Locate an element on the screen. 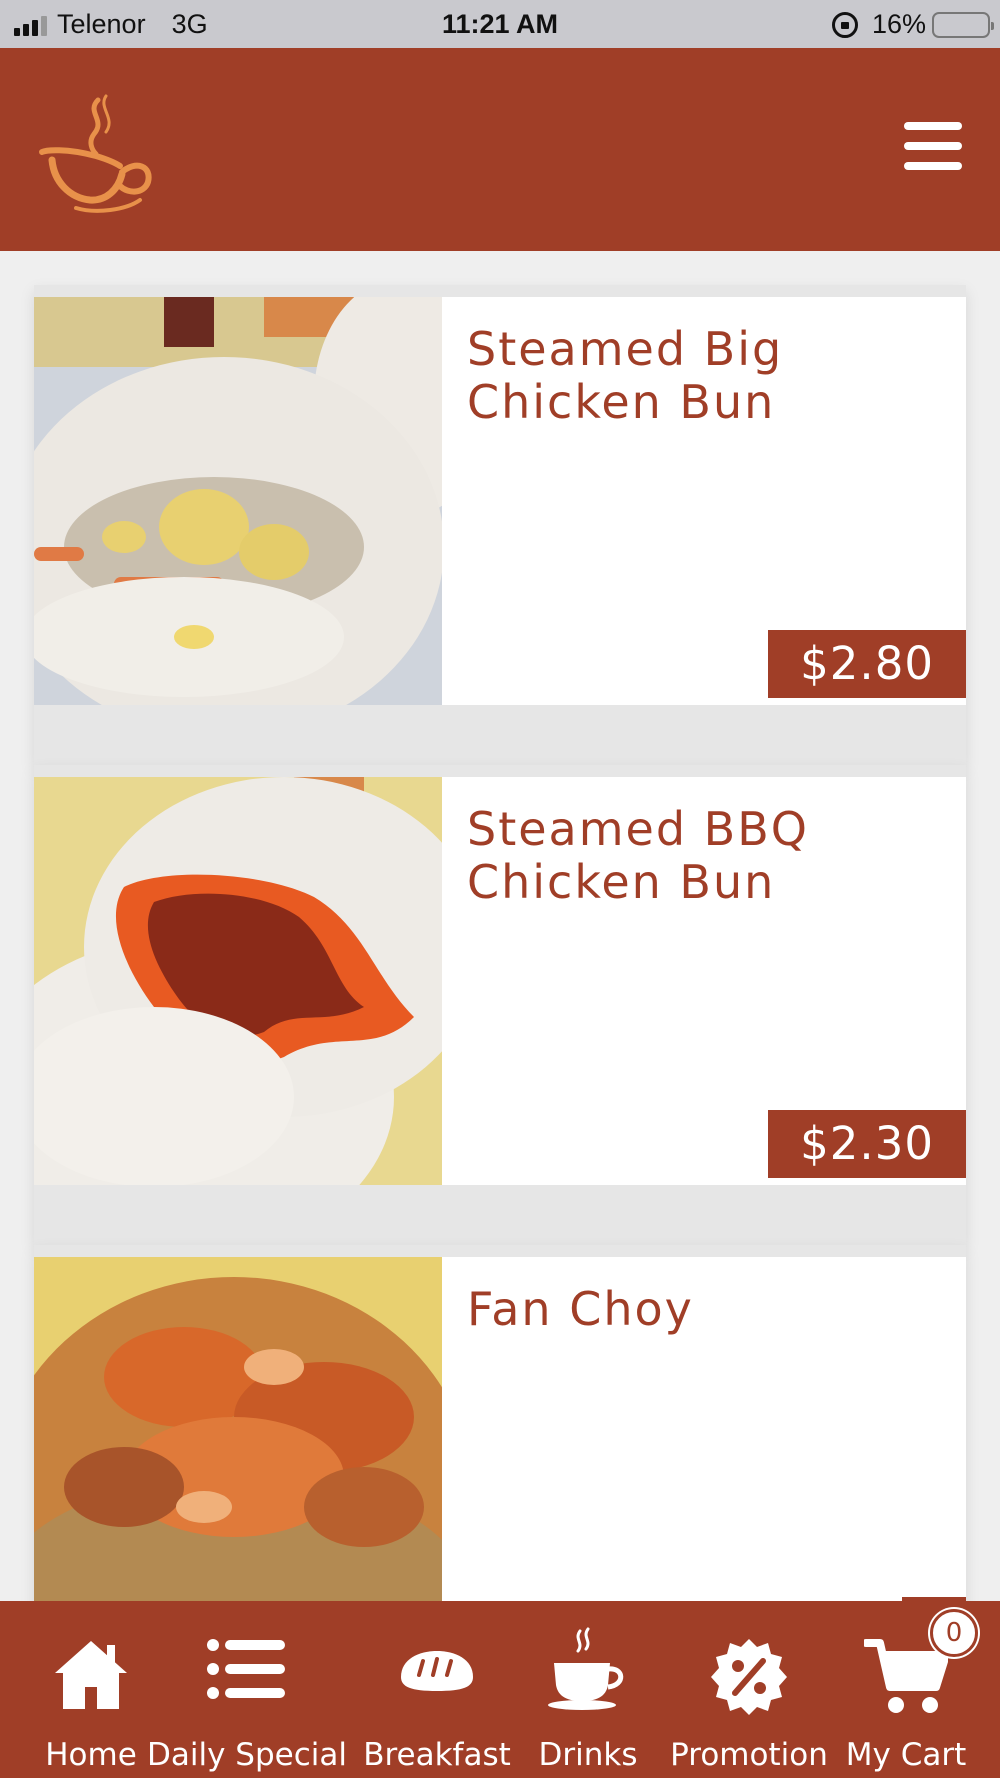  steamed-chicken-bun-photo is located at coordinates (238, 501).